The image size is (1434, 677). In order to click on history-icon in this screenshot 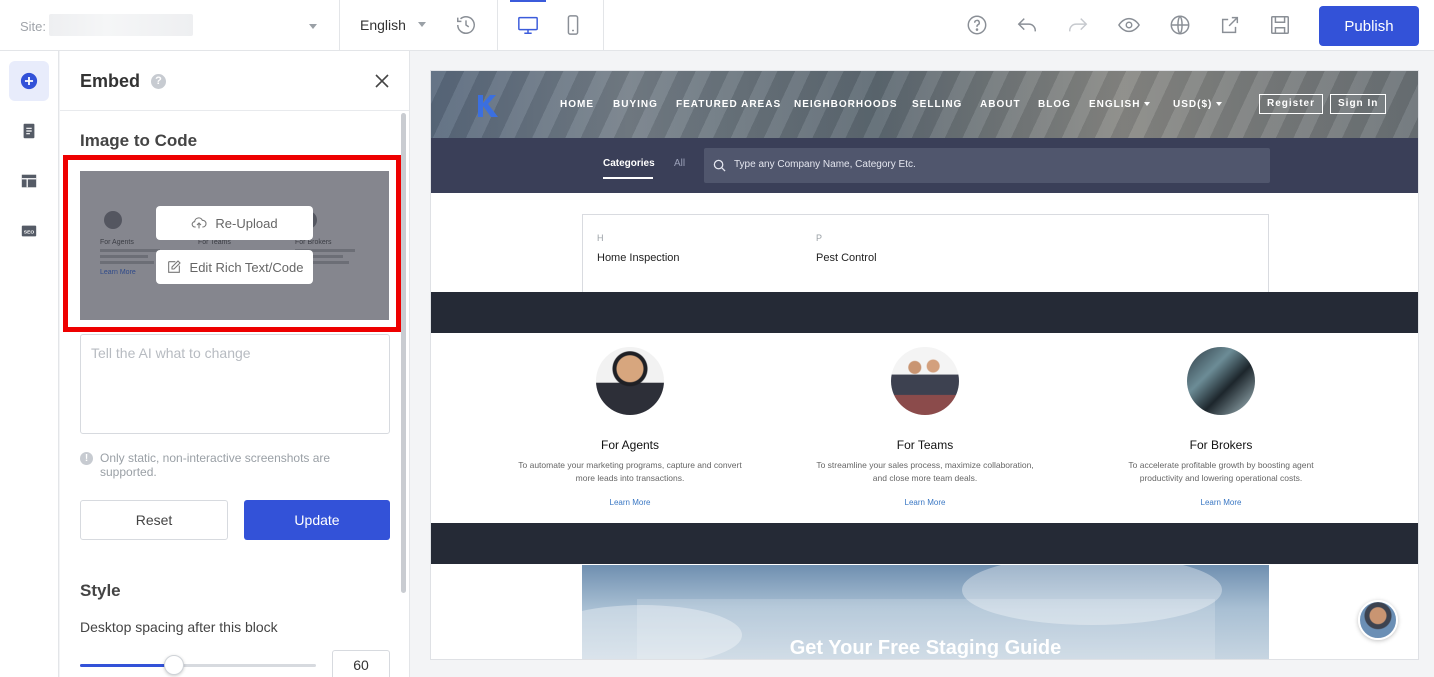, I will do `click(466, 25)`.